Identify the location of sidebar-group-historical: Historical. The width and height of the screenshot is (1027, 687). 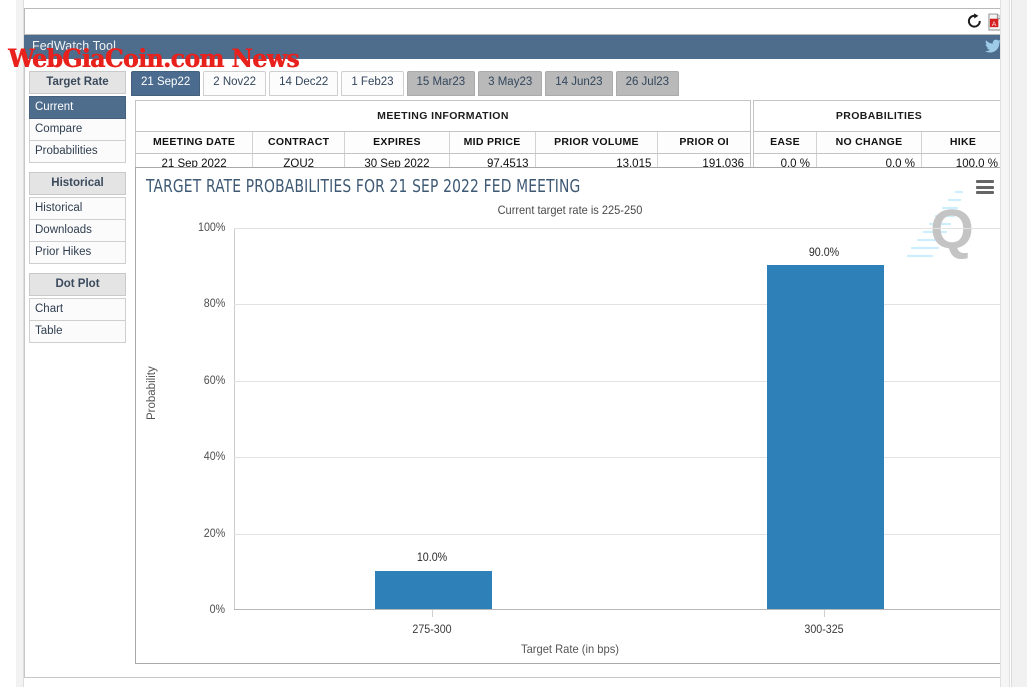
(77, 183).